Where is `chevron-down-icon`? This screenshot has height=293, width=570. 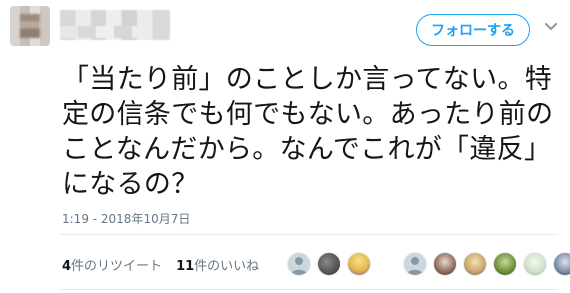
chevron-down-icon is located at coordinates (551, 27).